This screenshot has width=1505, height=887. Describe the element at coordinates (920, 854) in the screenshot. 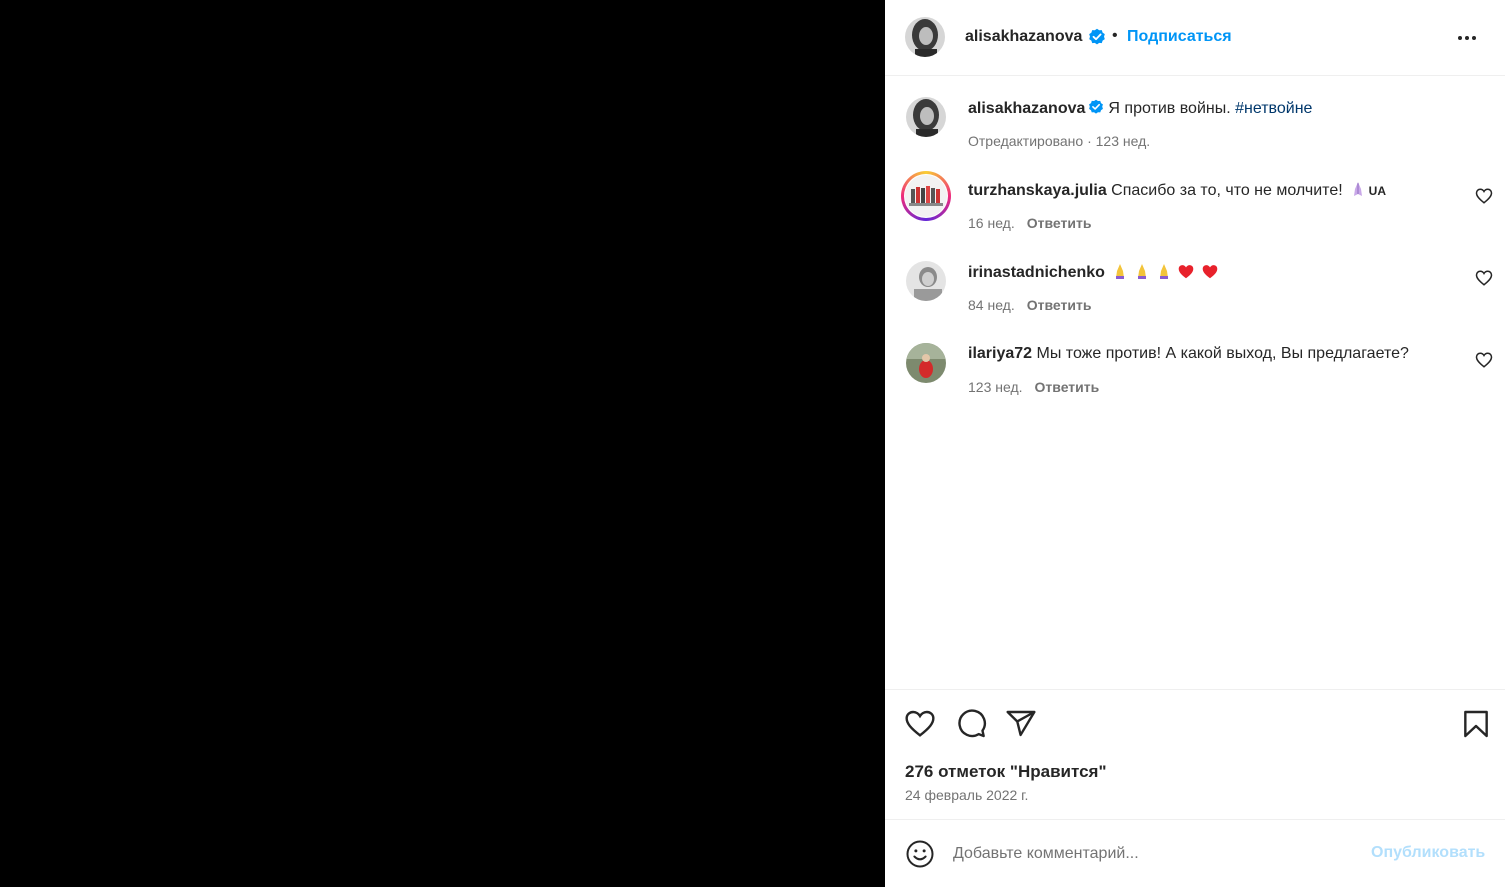

I see `emoji-icon` at that location.